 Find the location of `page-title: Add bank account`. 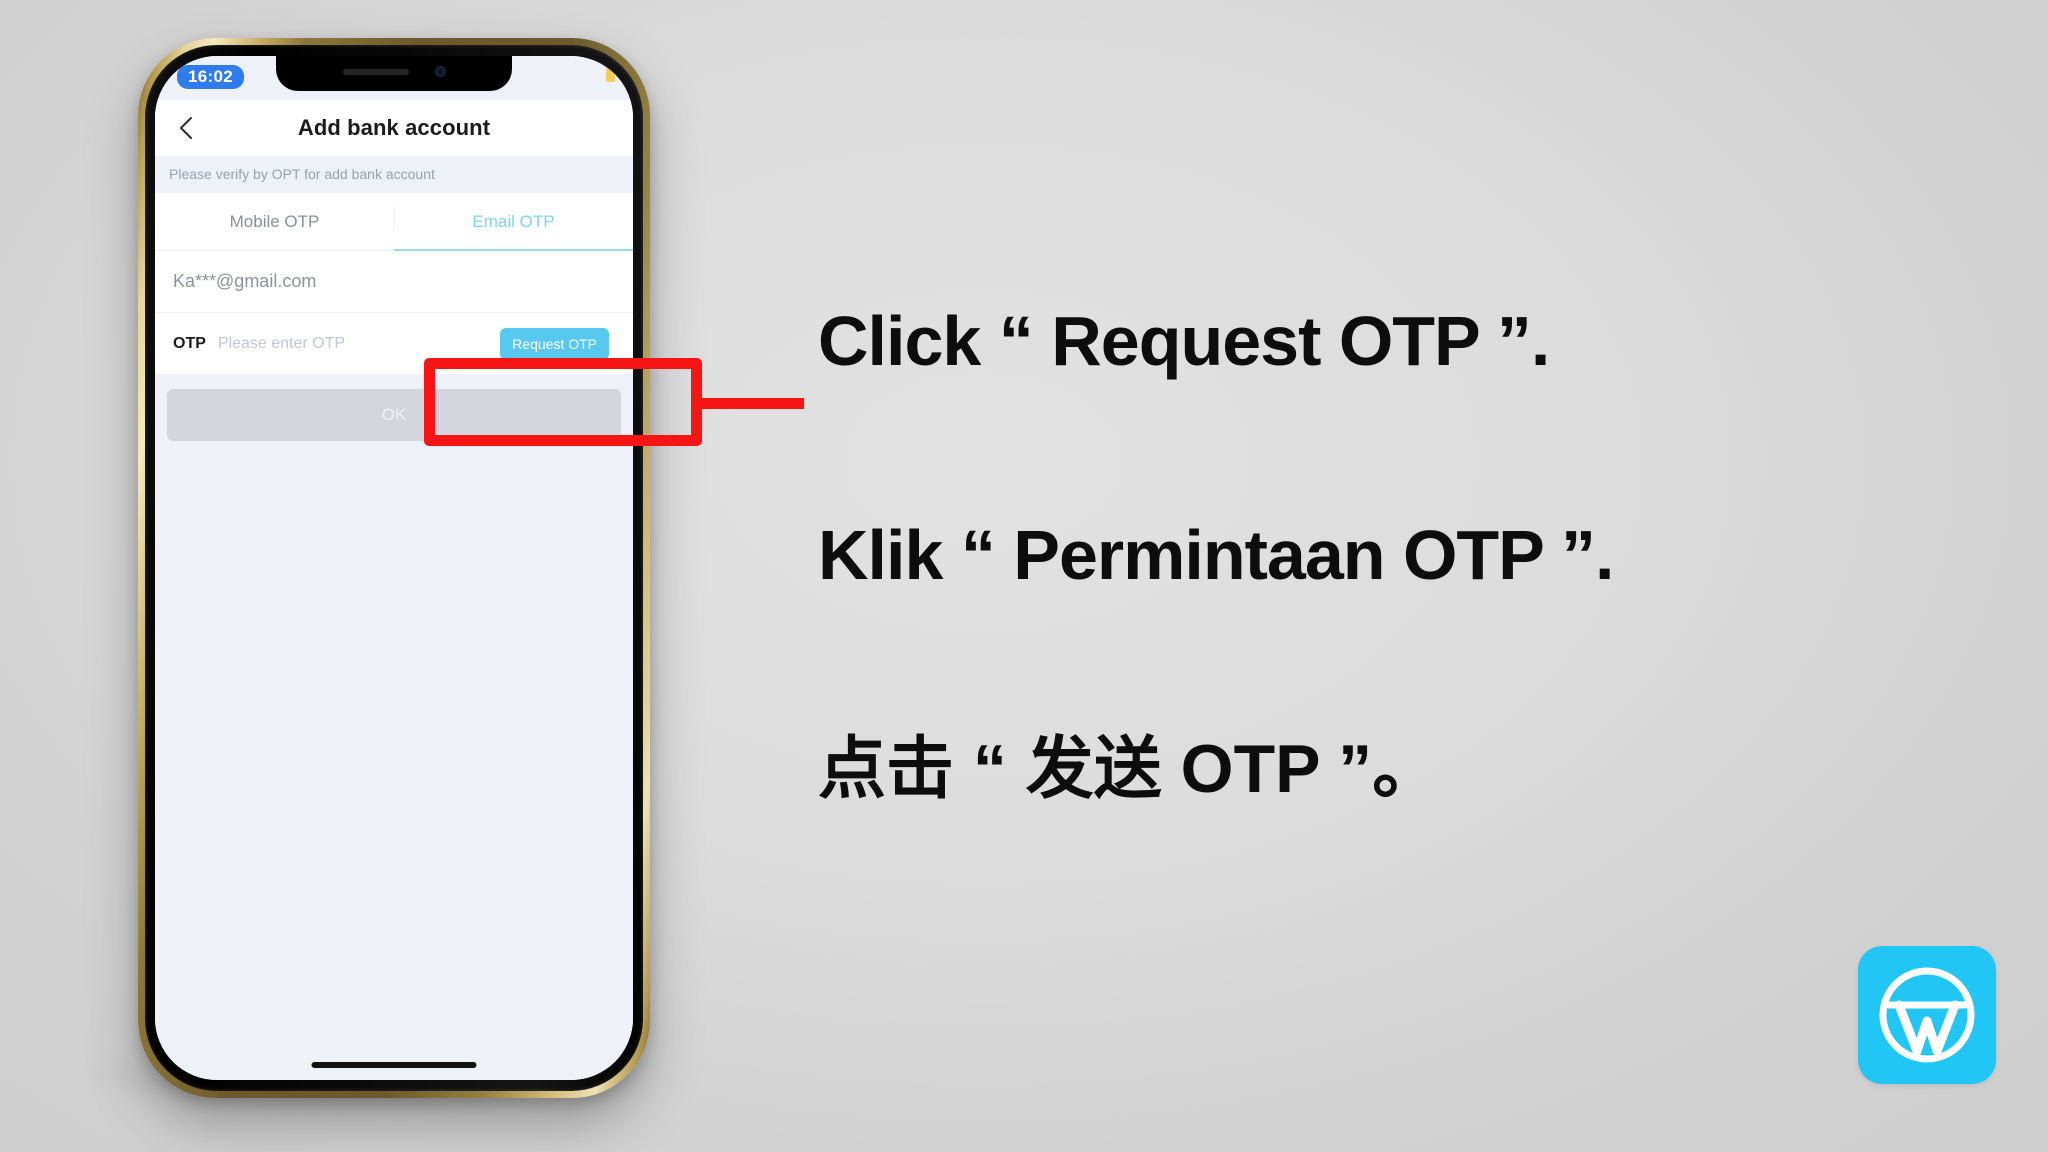

page-title: Add bank account is located at coordinates (394, 127).